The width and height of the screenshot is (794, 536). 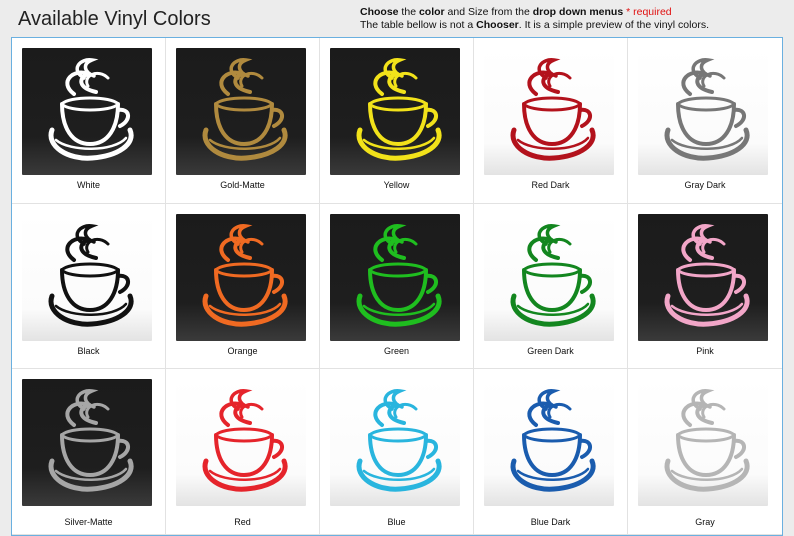 What do you see at coordinates (647, 12) in the screenshot?
I see `required-text: * required` at bounding box center [647, 12].